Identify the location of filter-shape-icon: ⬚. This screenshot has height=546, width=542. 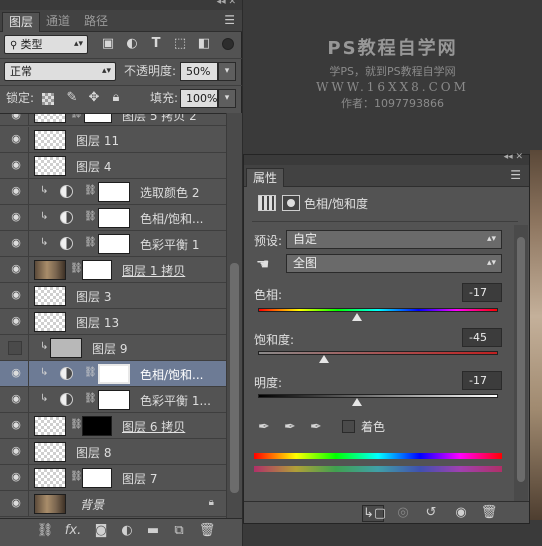
(180, 44).